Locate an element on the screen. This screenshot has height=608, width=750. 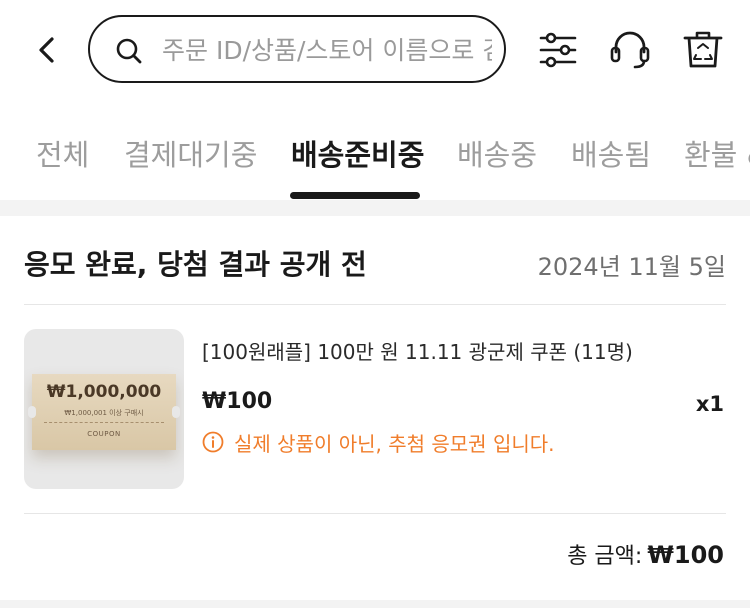
coupon-subtitle: ₩1,000,001 이상 구매시 is located at coordinates (104, 413).